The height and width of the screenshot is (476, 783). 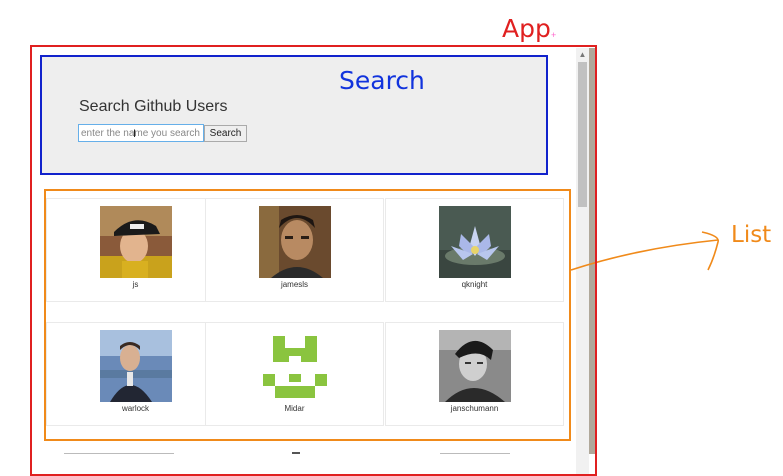 I want to click on list-annotation-label: List, so click(x=751, y=235).